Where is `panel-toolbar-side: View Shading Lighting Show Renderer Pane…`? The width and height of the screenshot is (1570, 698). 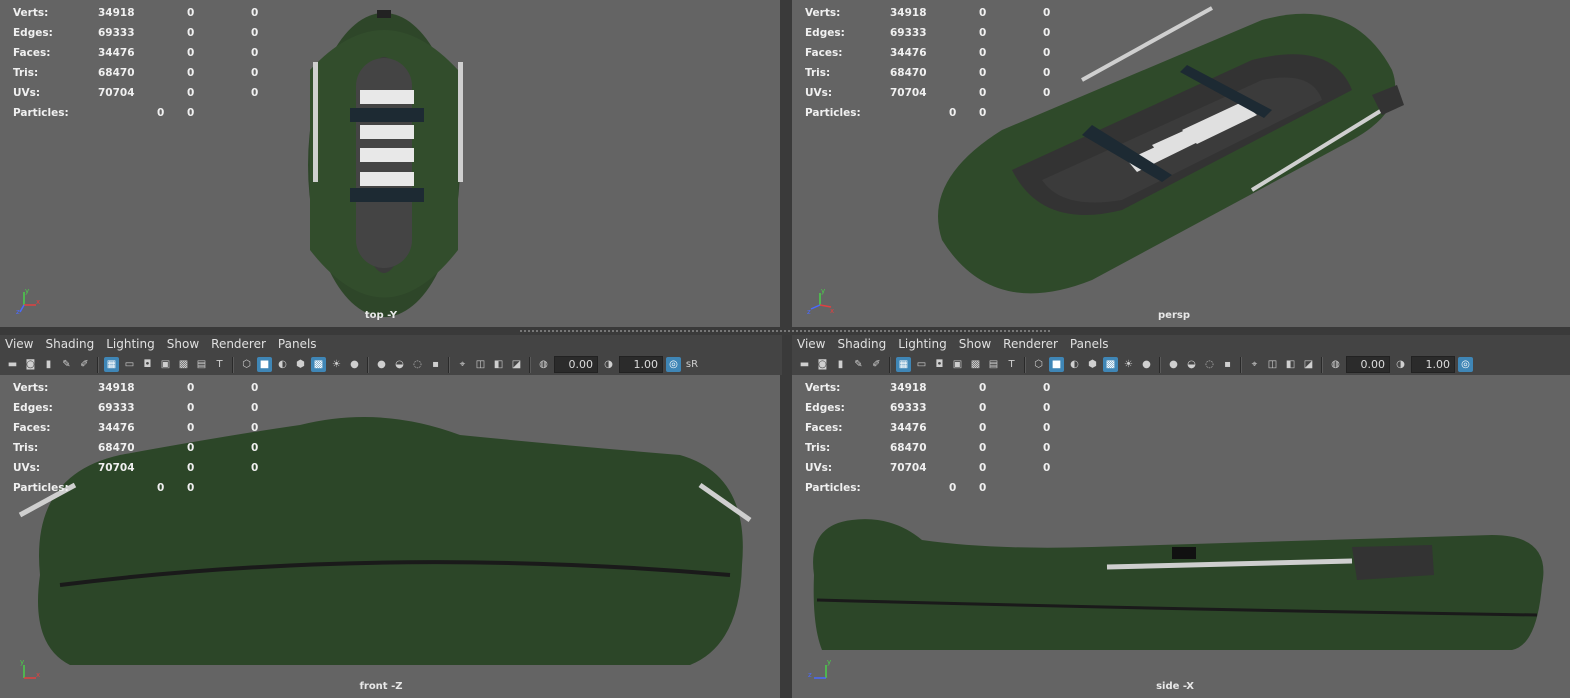 panel-toolbar-side: View Shading Lighting Show Renderer Pane… is located at coordinates (1181, 355).